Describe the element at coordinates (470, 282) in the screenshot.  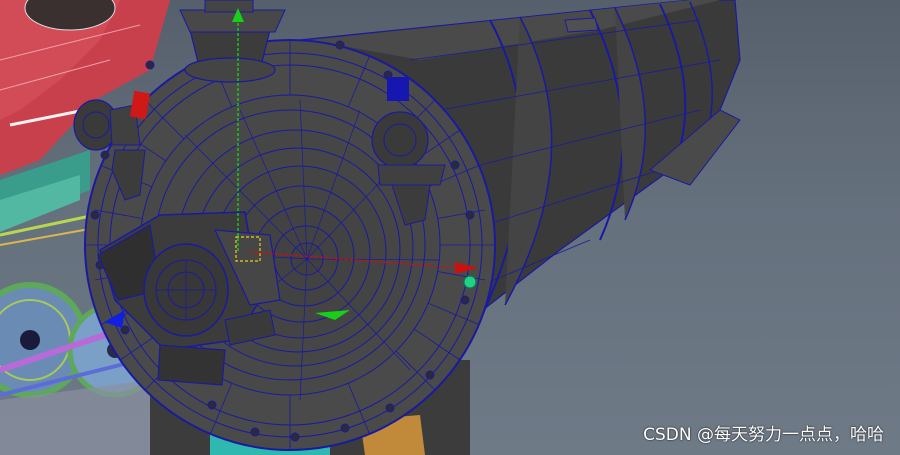
I see `pivot-point-handle` at that location.